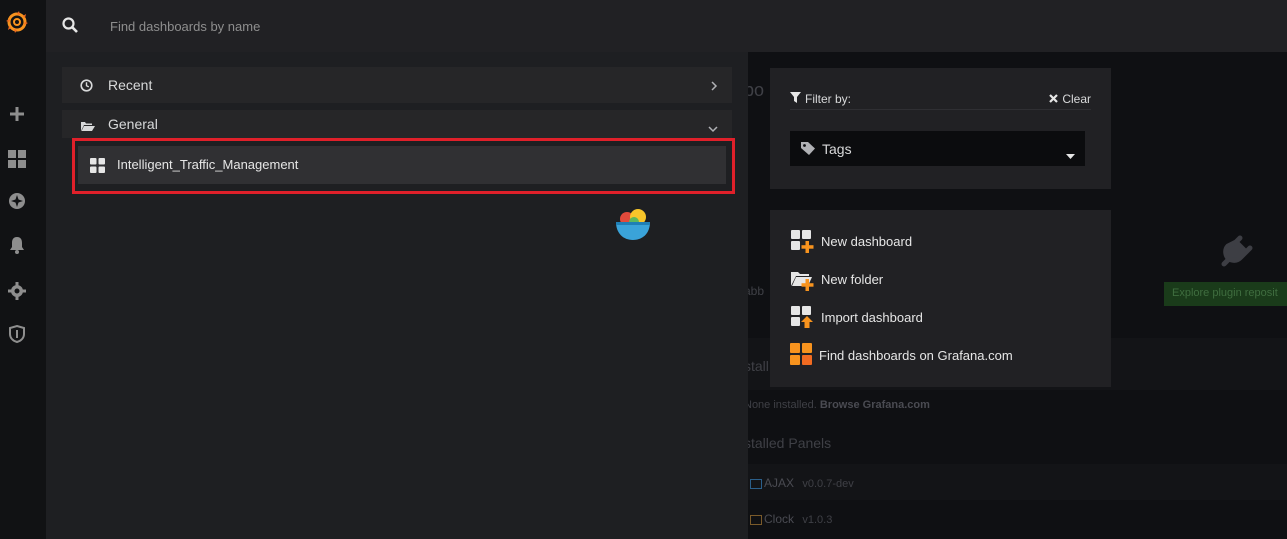 The image size is (1287, 539). What do you see at coordinates (1018, 483) in the screenshot?
I see `background-panel-row: AJAX v0.0.7-dev` at bounding box center [1018, 483].